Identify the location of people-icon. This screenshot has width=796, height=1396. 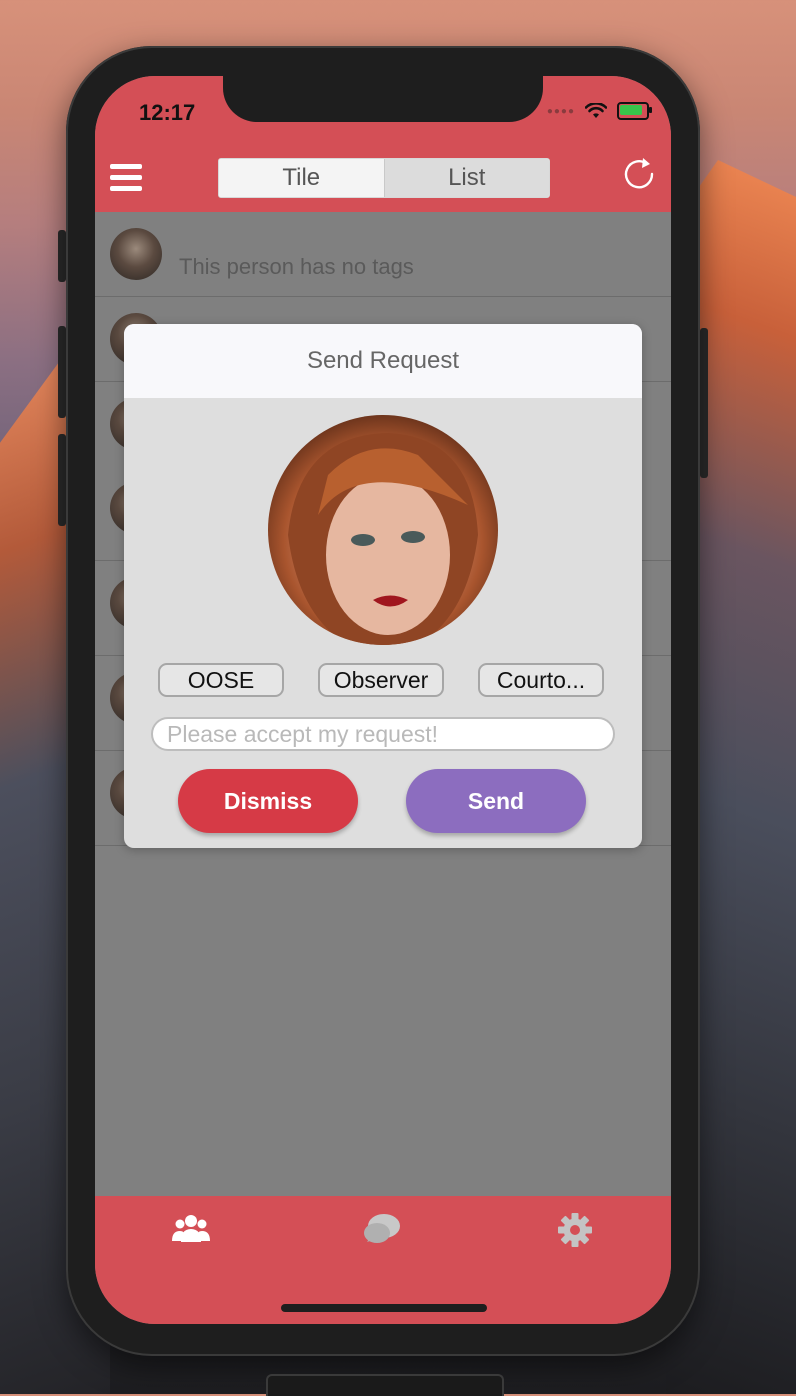
(191, 1230).